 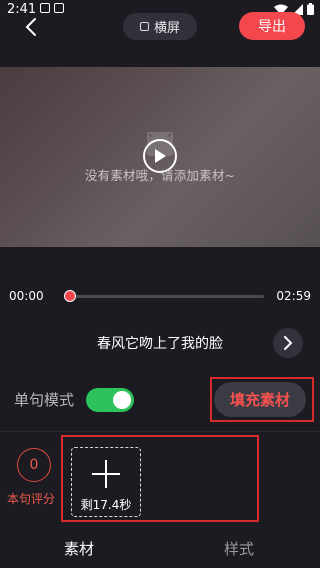 I want to click on divider, so click(x=160, y=431).